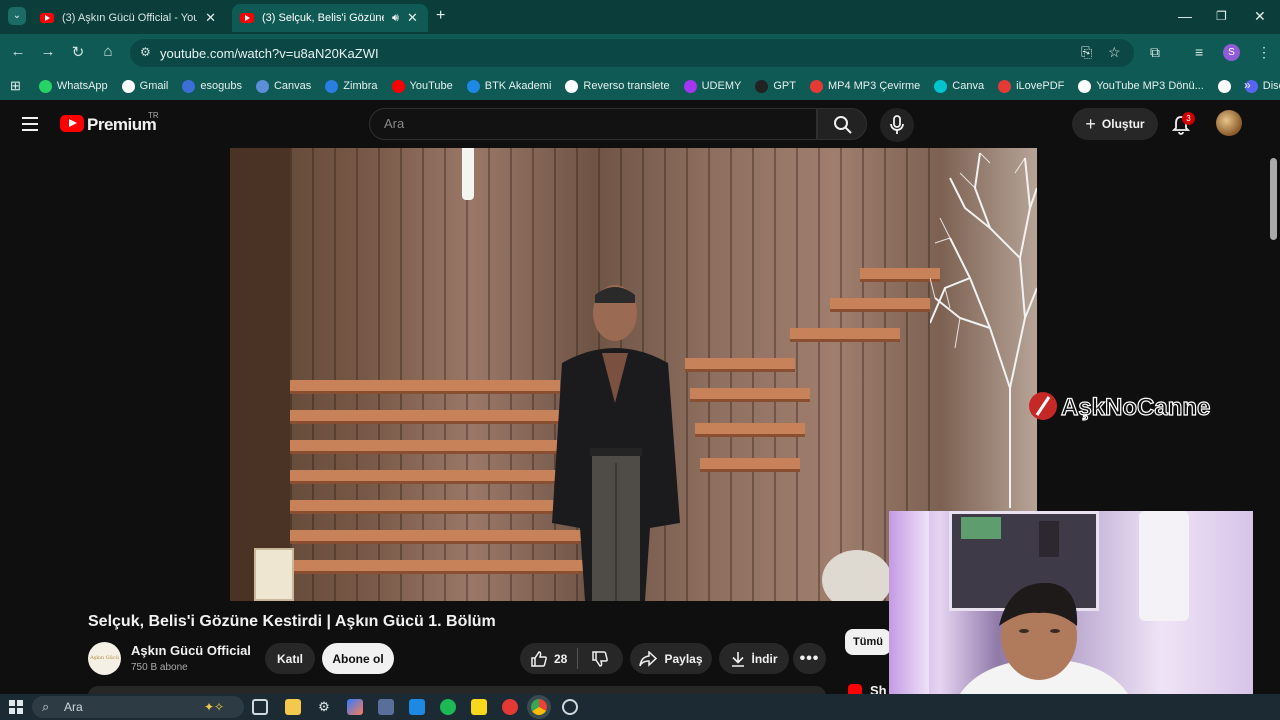 This screenshot has height=720, width=1280. Describe the element at coordinates (1260, 16) in the screenshot. I see `close-window-button: ✕` at that location.